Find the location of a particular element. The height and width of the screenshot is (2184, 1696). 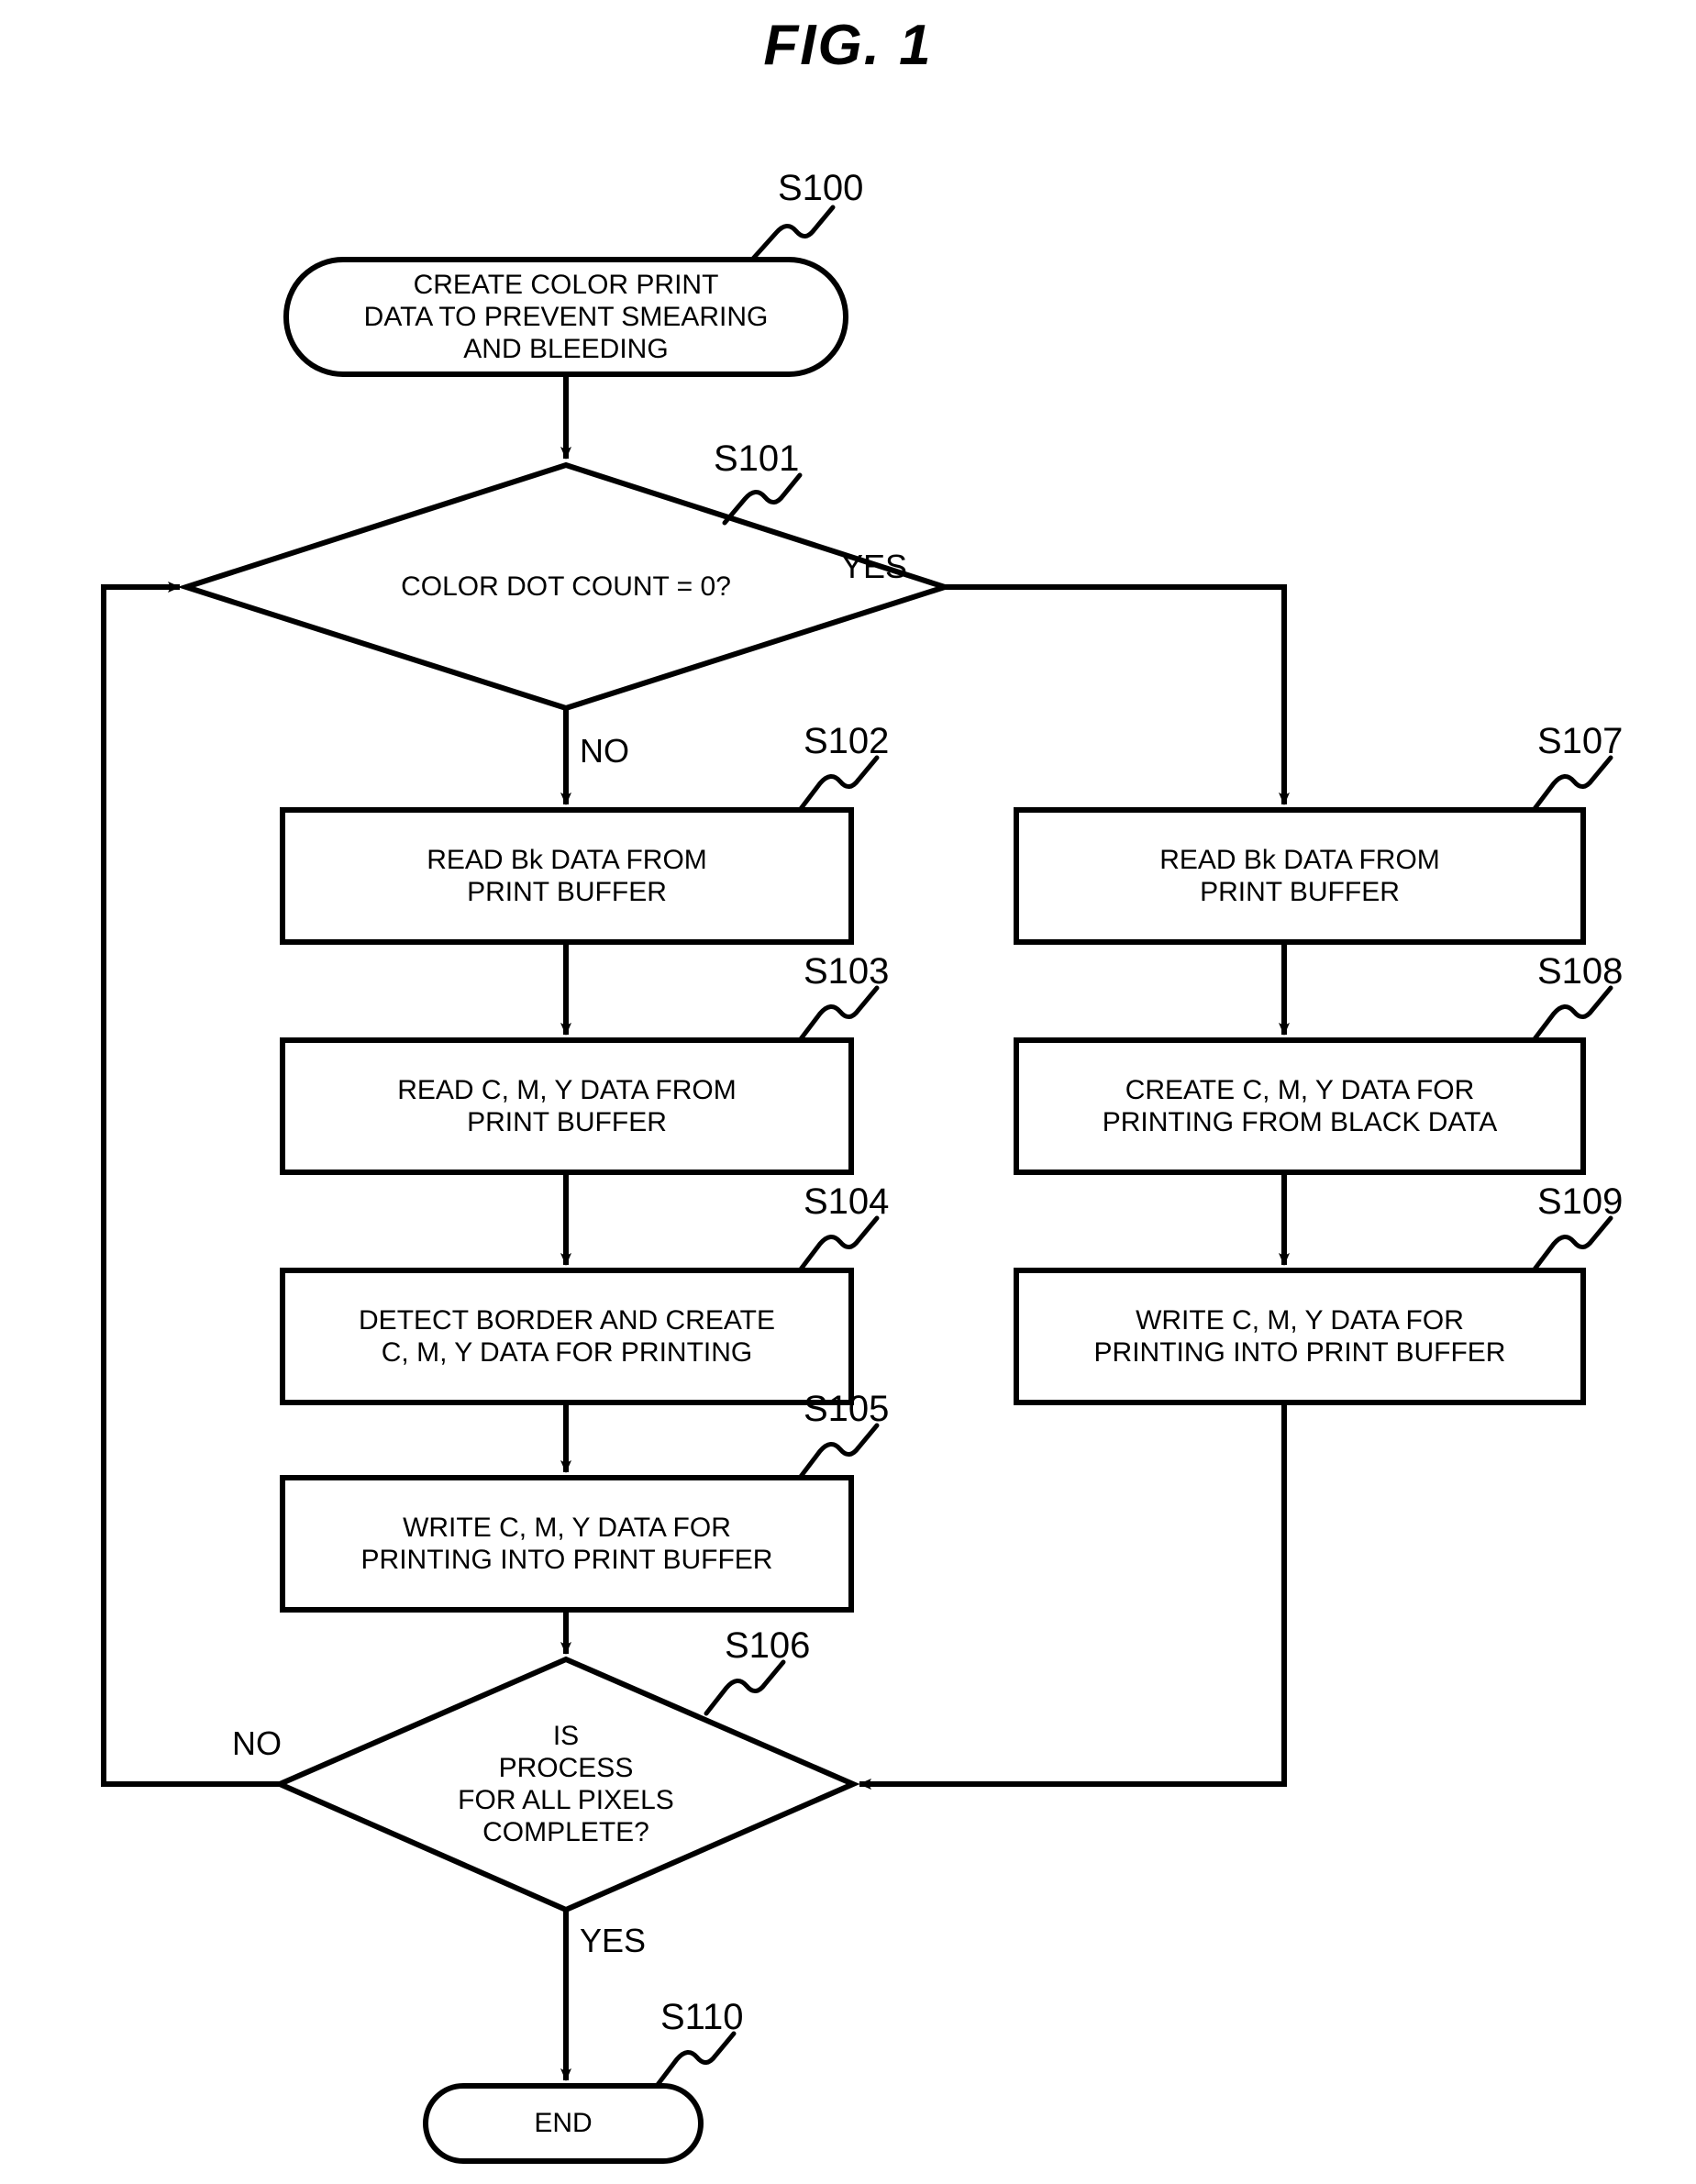

node-label-s102: READ Bk DATA FROM PRINT BUFFER is located at coordinates (567, 875).